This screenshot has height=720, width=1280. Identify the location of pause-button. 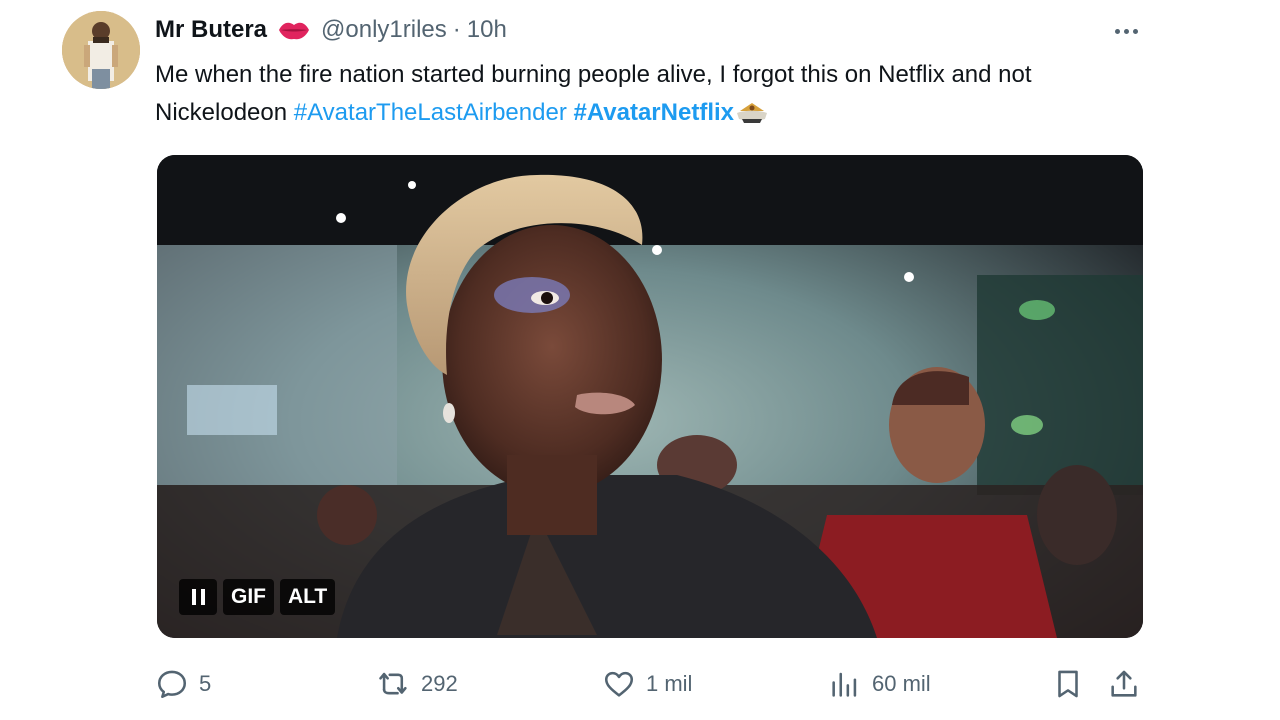
(198, 597).